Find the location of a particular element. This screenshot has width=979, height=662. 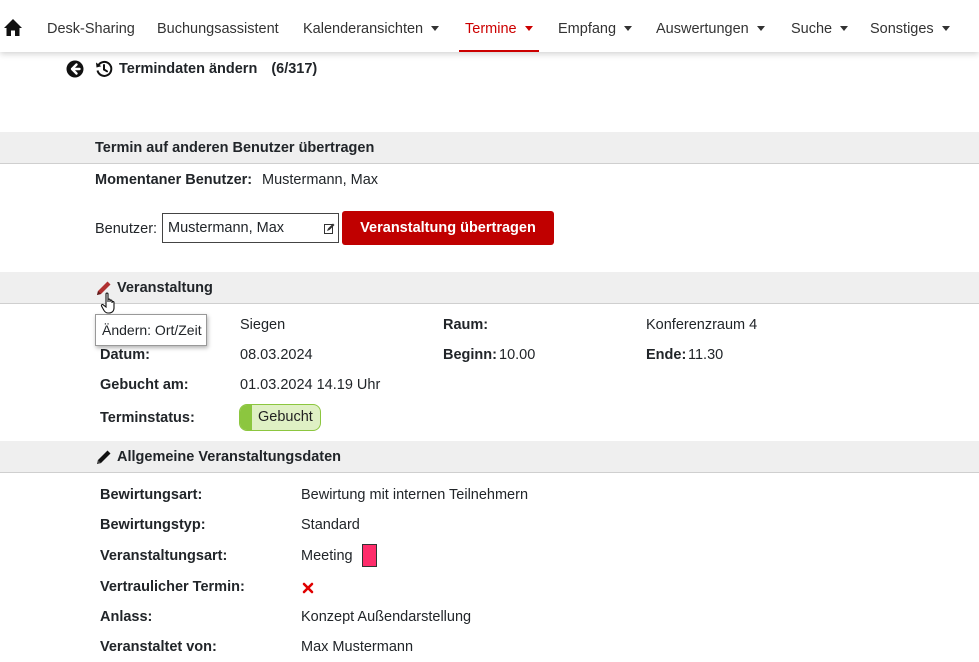

tooltip: Ändern: Ort/Zeit is located at coordinates (151, 330).